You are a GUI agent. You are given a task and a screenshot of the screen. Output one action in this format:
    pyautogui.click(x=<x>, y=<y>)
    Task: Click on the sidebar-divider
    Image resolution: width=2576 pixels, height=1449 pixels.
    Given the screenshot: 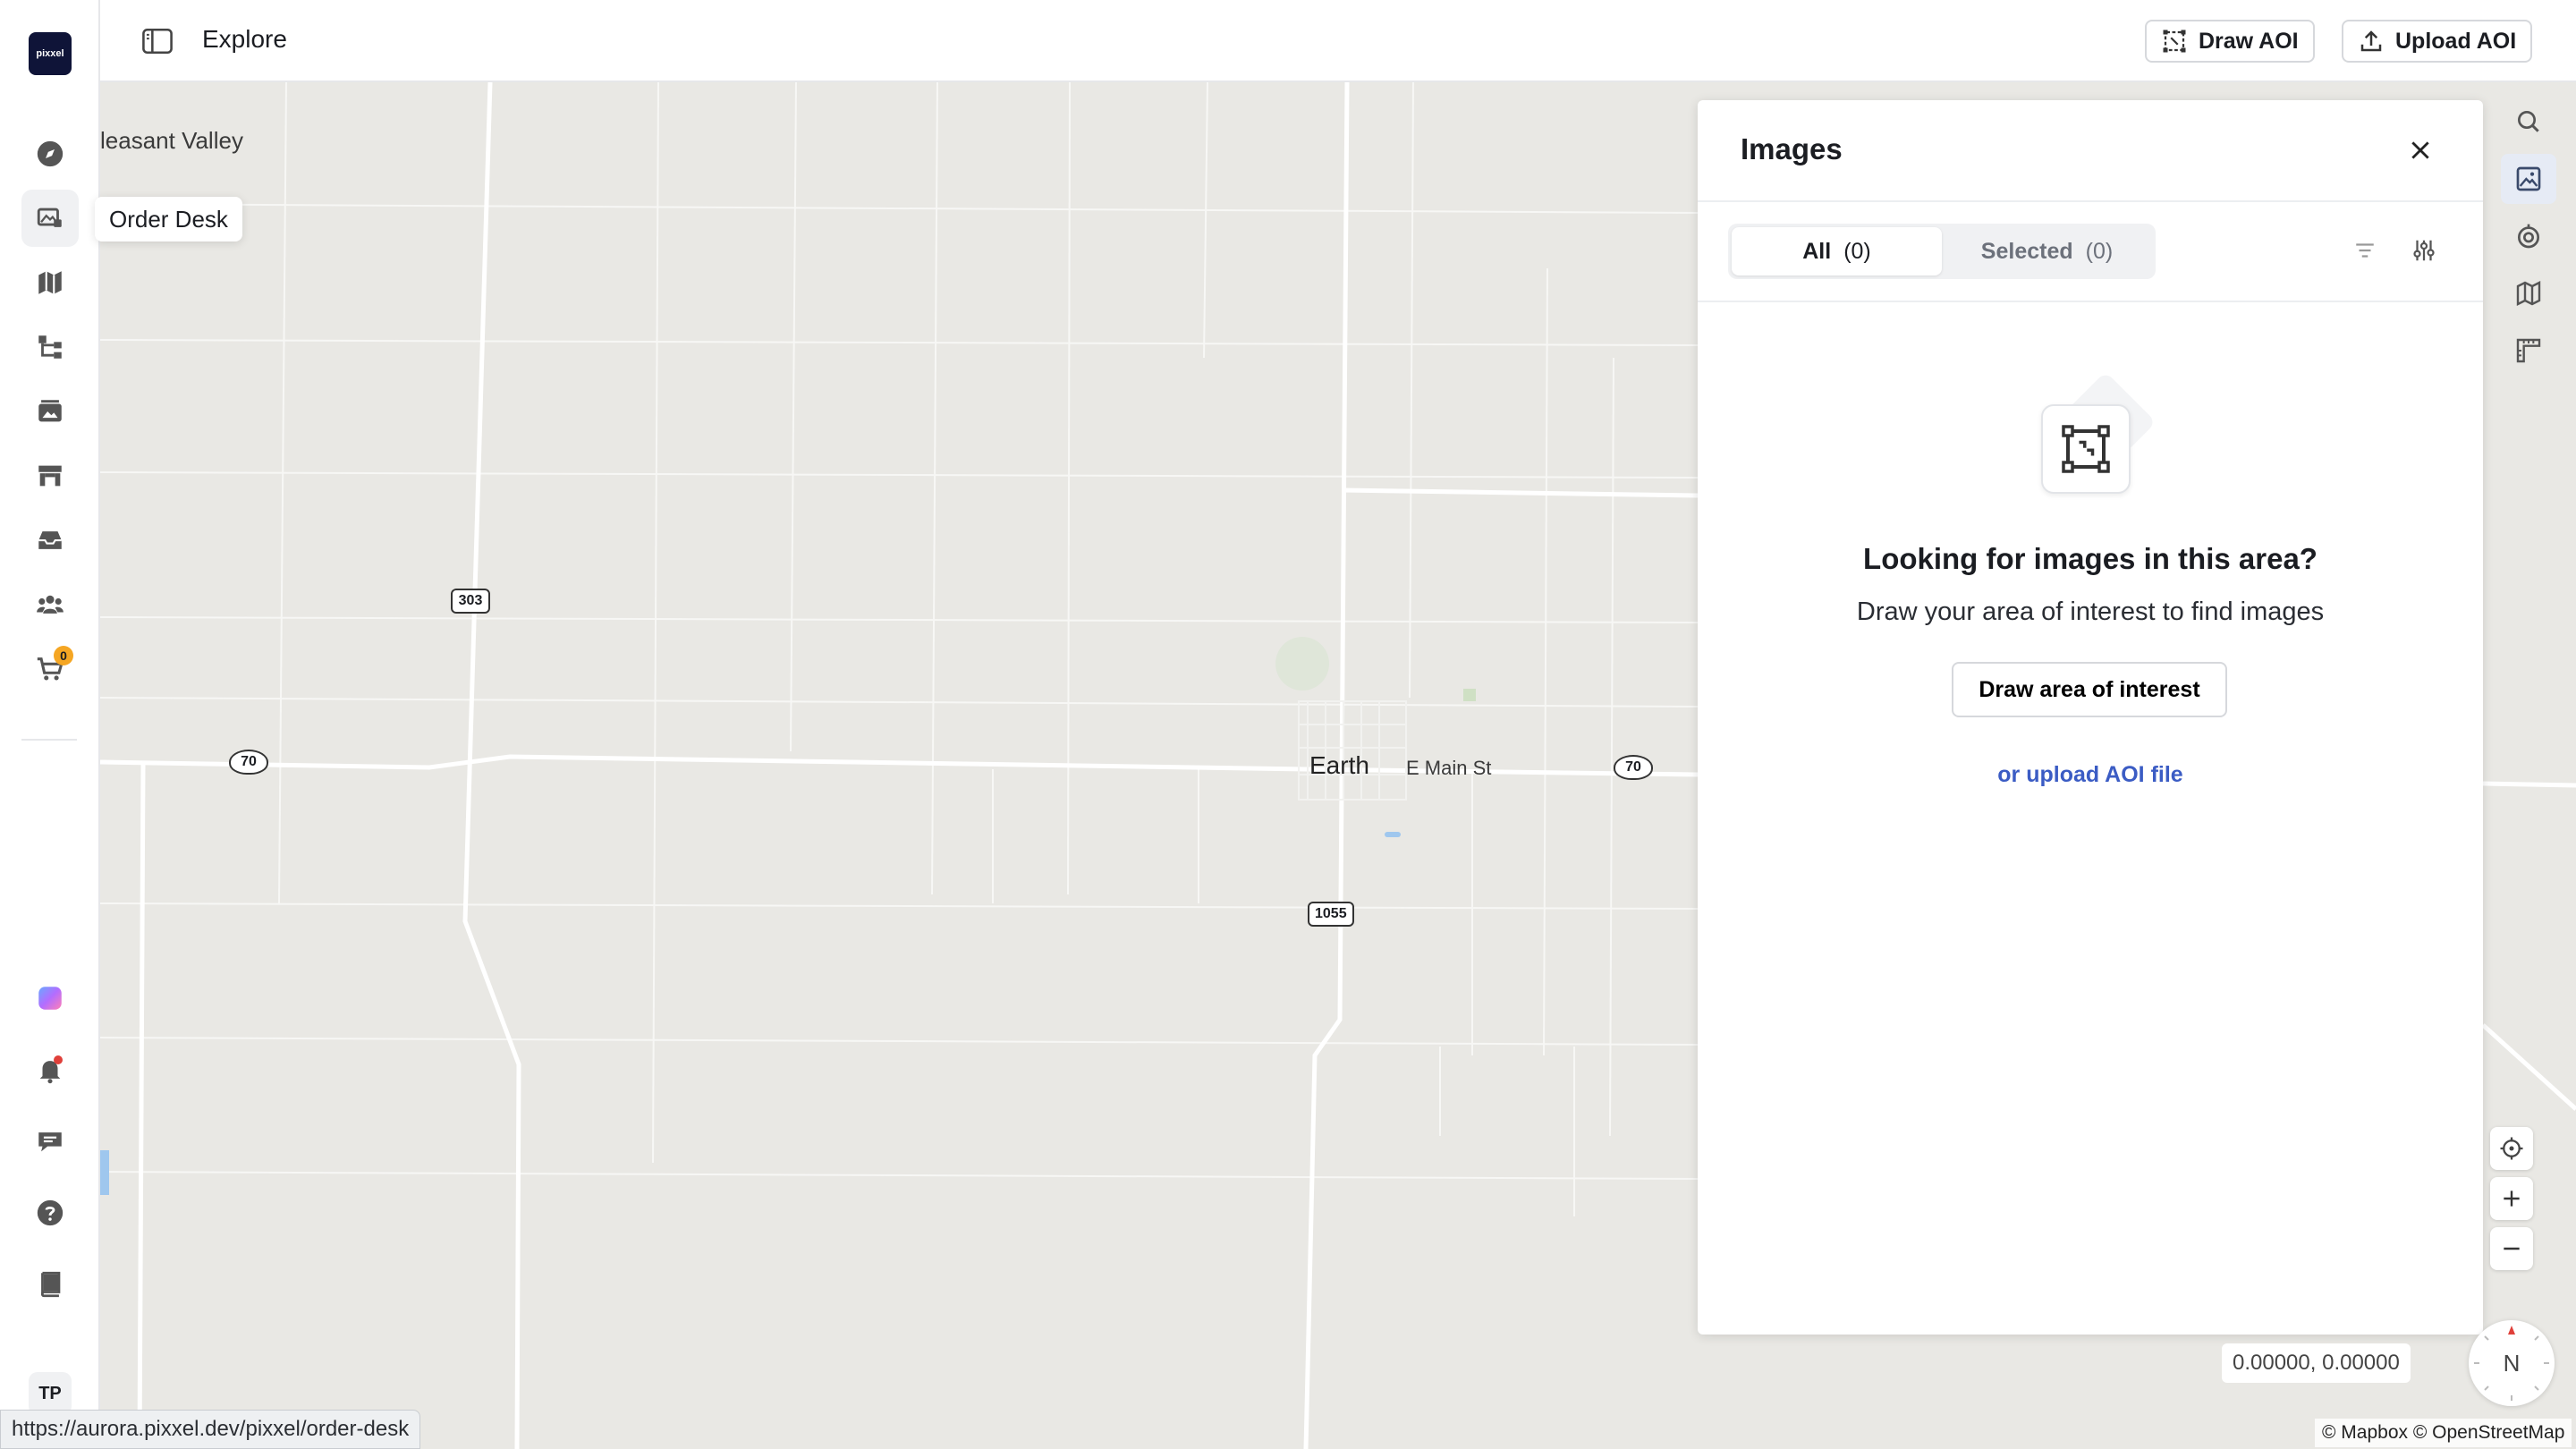 What is the action you would take?
    pyautogui.click(x=49, y=740)
    